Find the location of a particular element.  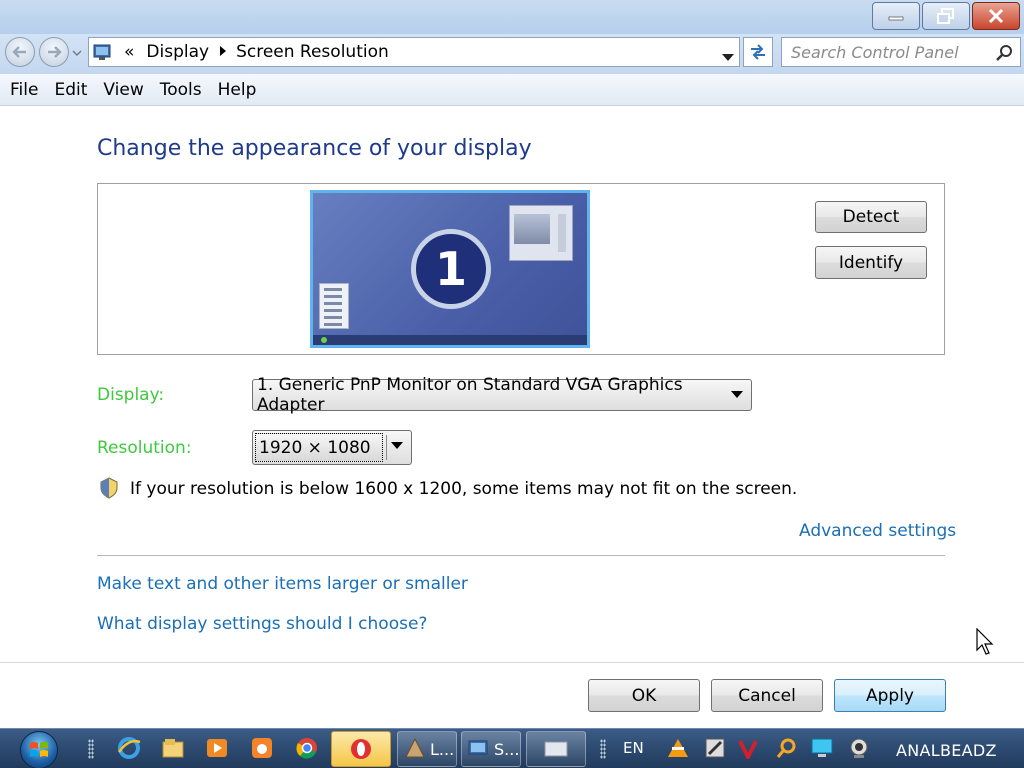

start-button is located at coordinates (39, 749).